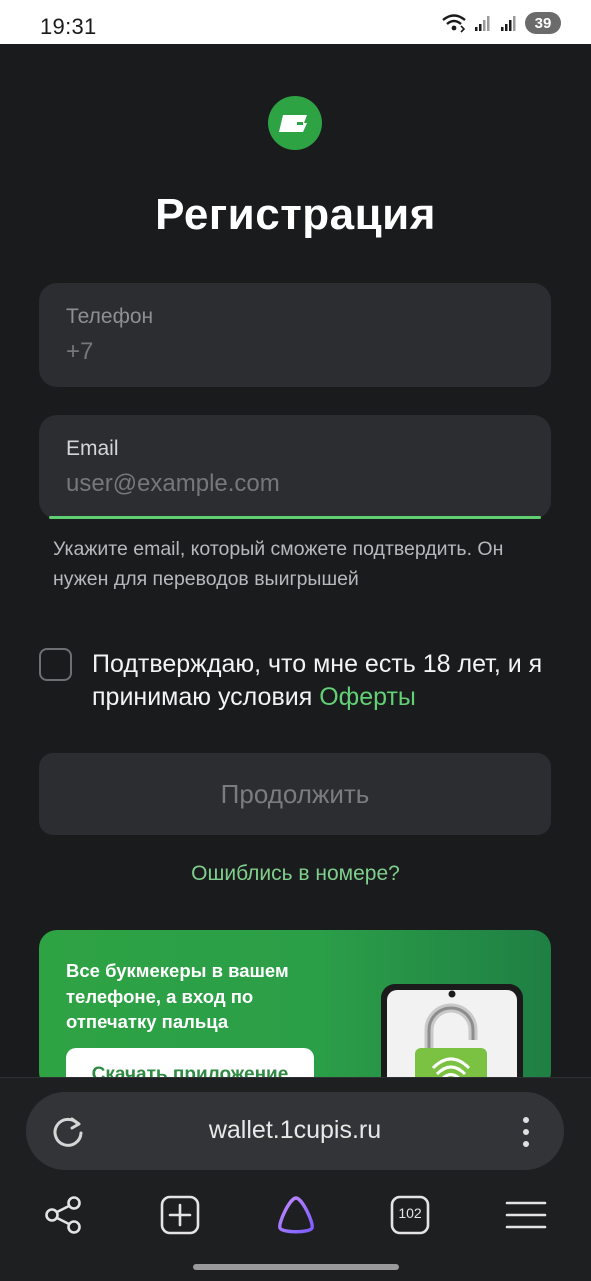  What do you see at coordinates (295, 517) in the screenshot?
I see `email-focus-underline` at bounding box center [295, 517].